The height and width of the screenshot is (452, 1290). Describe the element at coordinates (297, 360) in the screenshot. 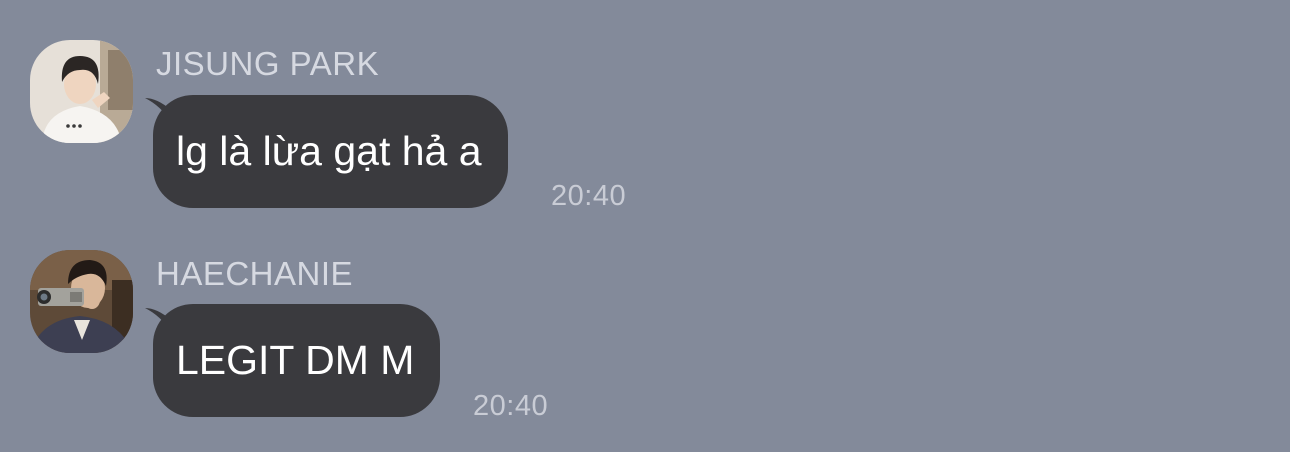

I see `message-bubble: LEGIT DM M` at that location.